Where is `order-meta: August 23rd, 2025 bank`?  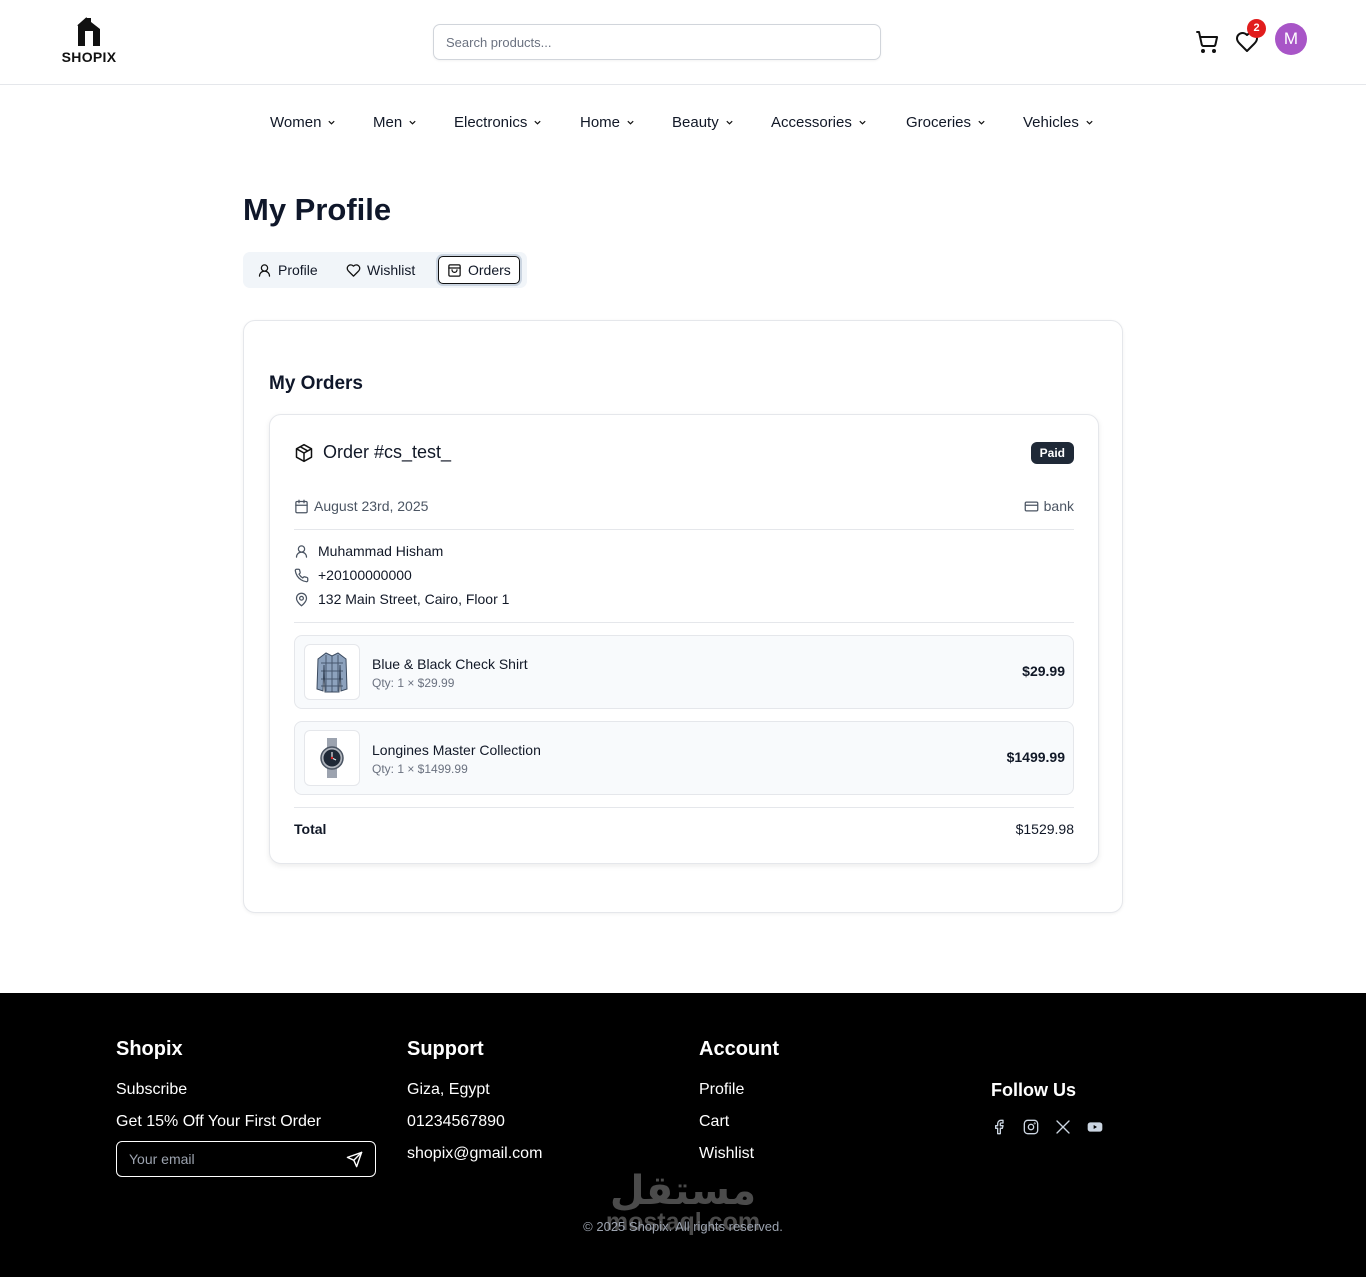
order-meta: August 23rd, 2025 bank is located at coordinates (684, 506).